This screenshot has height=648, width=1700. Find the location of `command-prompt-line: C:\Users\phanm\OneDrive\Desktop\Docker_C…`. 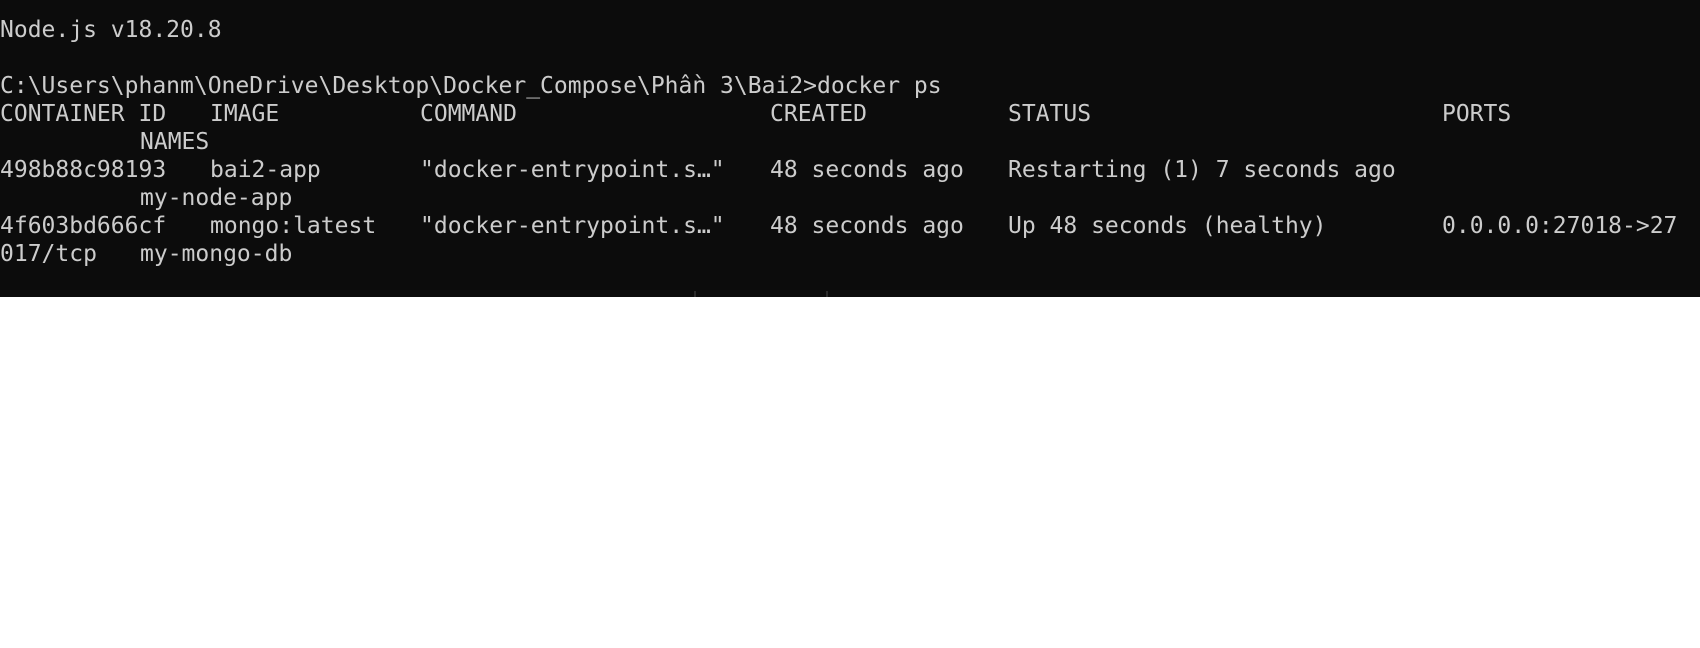

command-prompt-line: C:\Users\phanm\OneDrive\Desktop\Docker_C… is located at coordinates (471, 86).